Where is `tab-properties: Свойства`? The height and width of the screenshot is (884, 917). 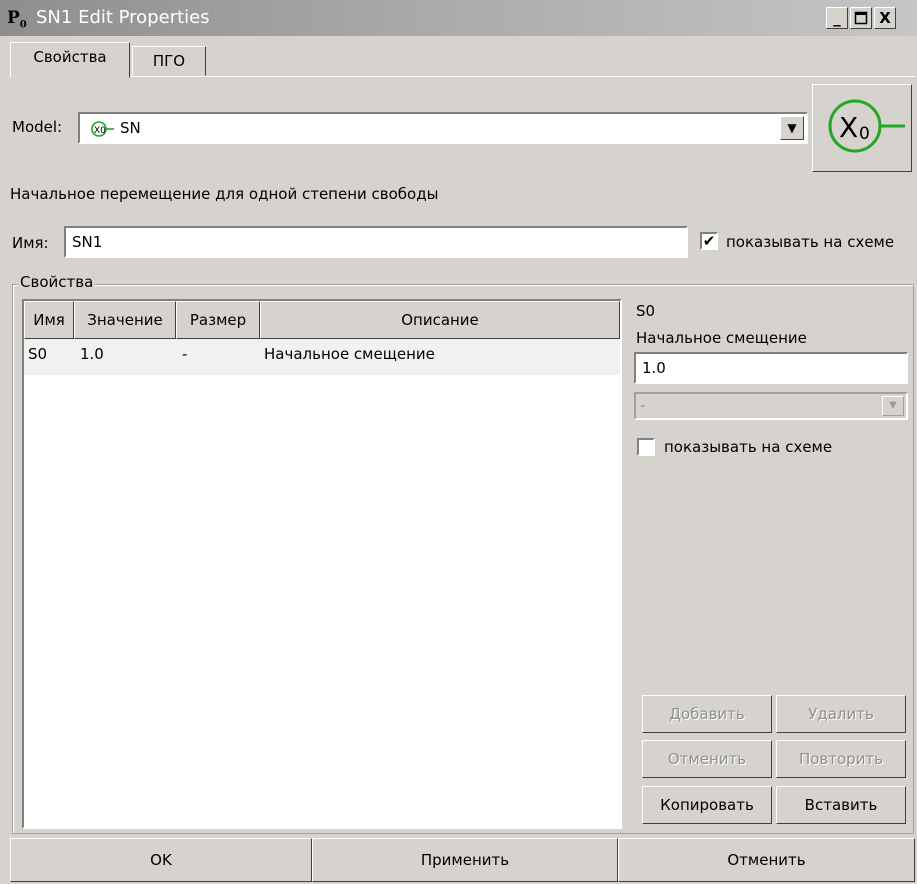
tab-properties: Свойства is located at coordinates (70, 60).